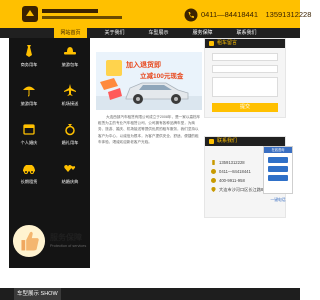 The height and width of the screenshot is (300, 320). What do you see at coordinates (143, 65) in the screenshot?
I see `banner-headline: 加入退货即` at bounding box center [143, 65].